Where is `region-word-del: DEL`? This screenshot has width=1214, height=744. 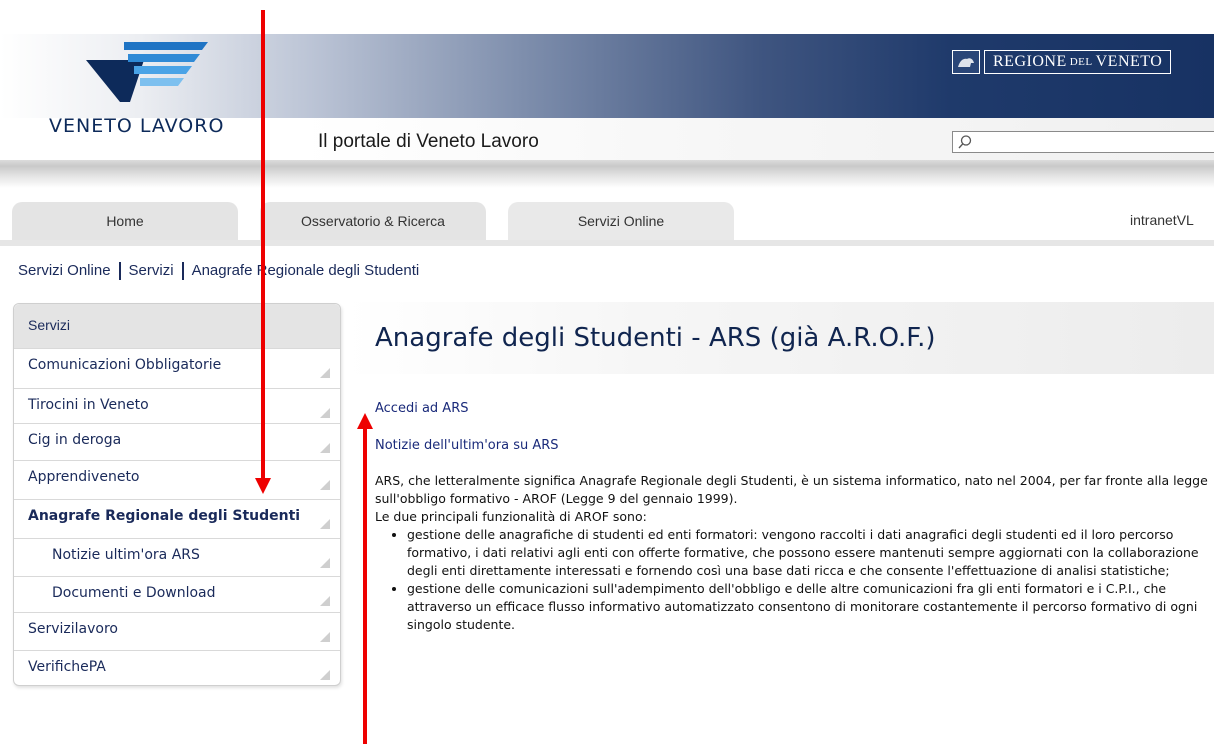 region-word-del: DEL is located at coordinates (1081, 62).